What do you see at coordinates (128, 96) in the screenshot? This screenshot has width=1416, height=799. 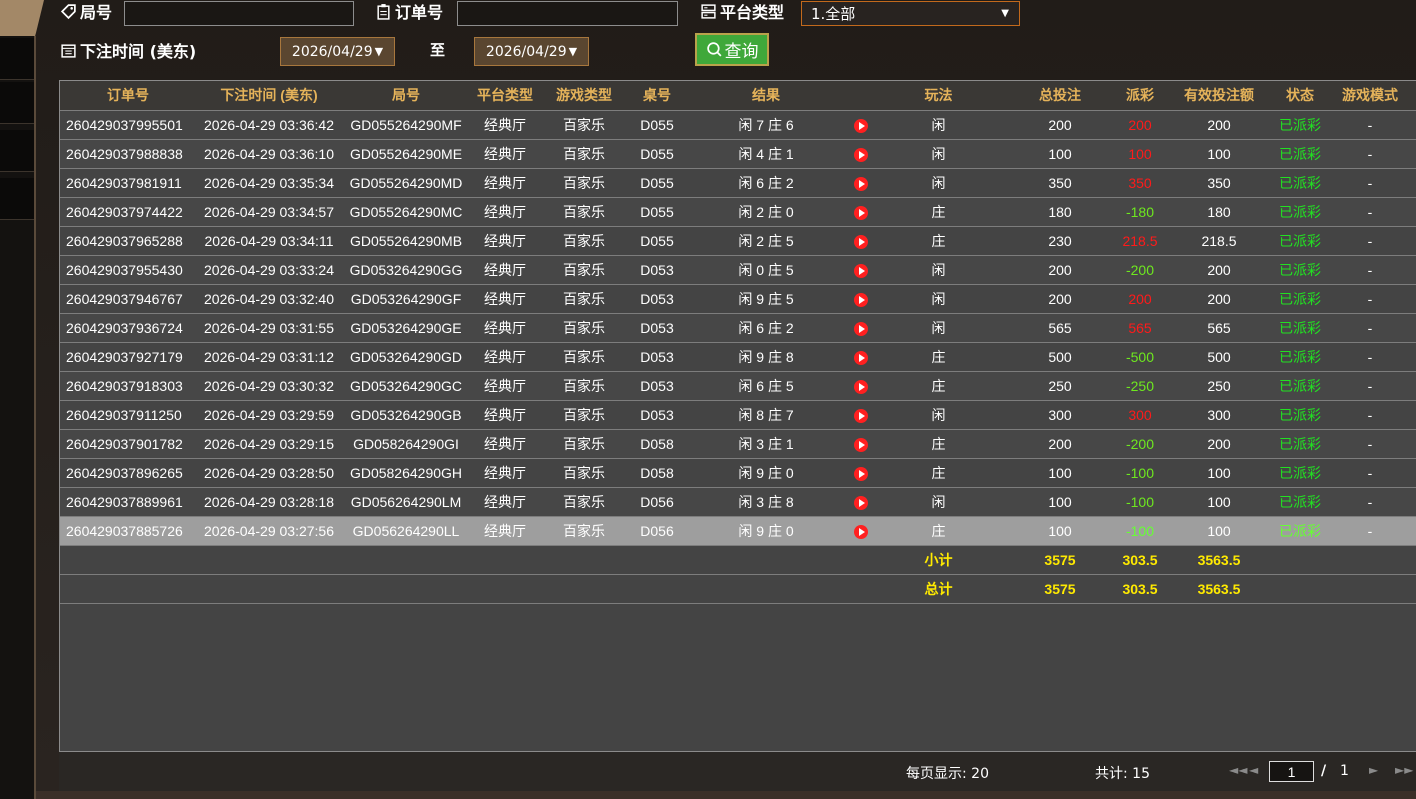 I see `column-header-order-number: 订单号` at bounding box center [128, 96].